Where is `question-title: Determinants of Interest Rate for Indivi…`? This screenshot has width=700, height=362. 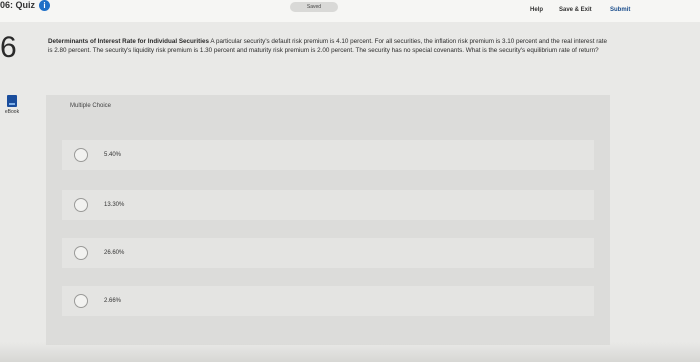
question-title: Determinants of Interest Rate for Indivi… is located at coordinates (128, 41).